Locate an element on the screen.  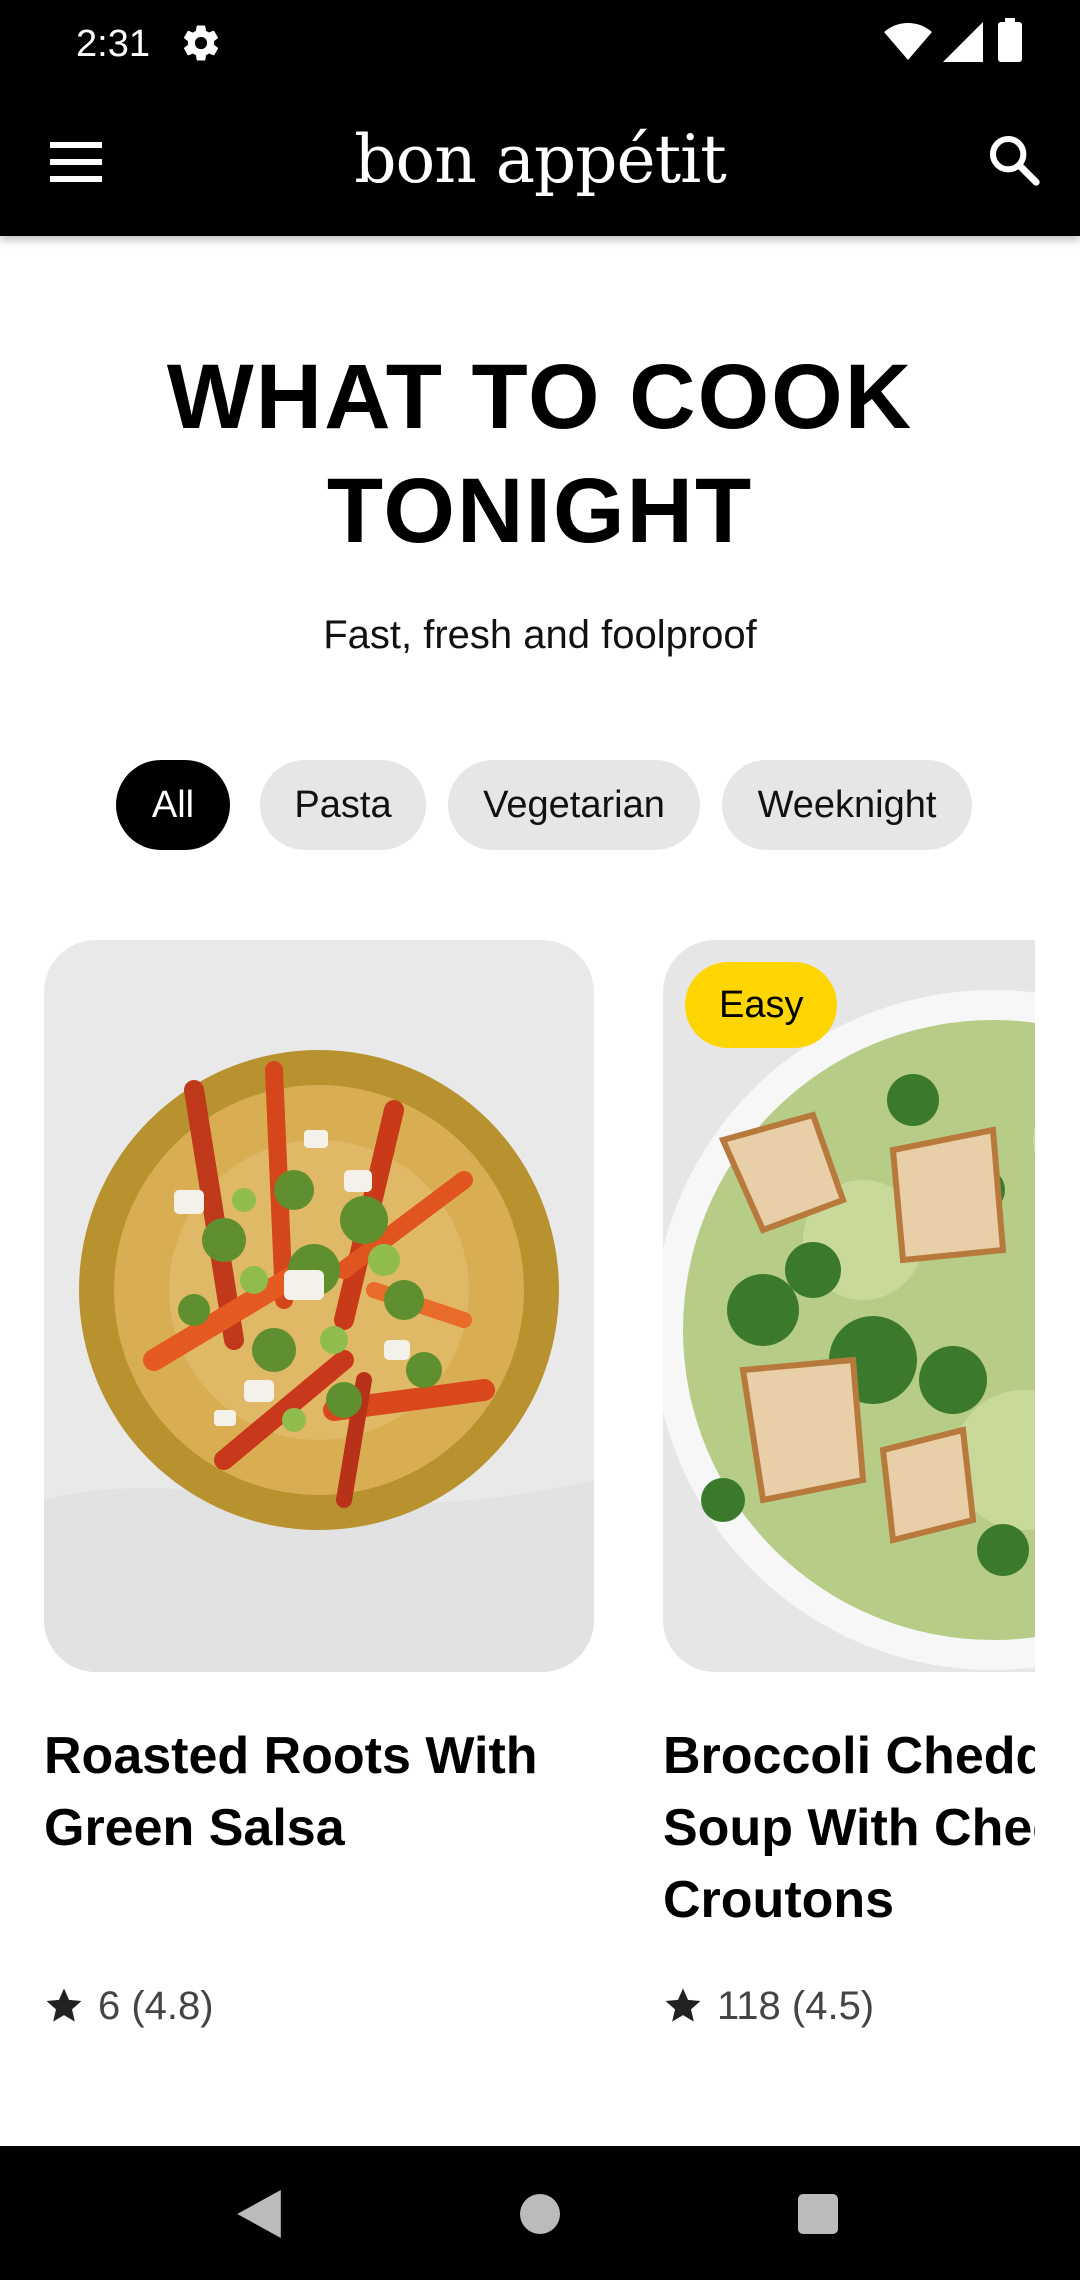
search-icon is located at coordinates (1014, 160).